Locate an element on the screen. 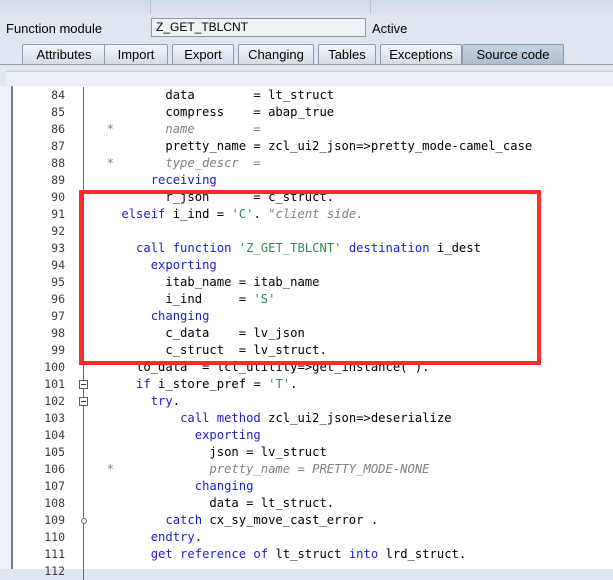  keyword-token: receiving is located at coordinates (183, 180).